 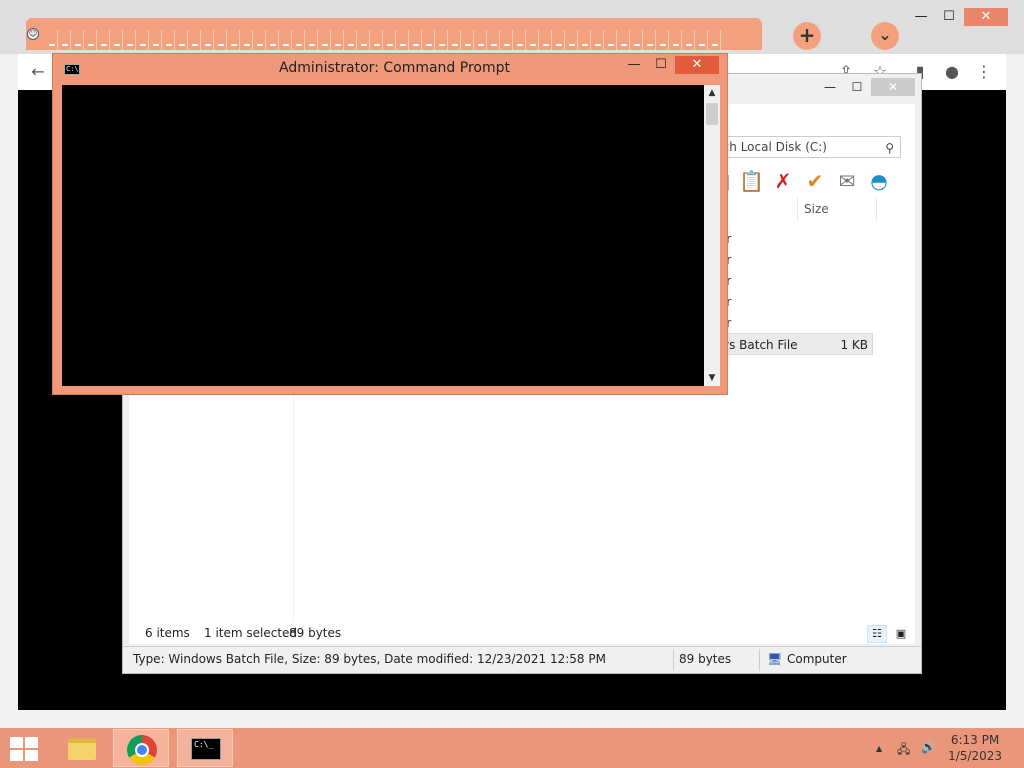 I want to click on taskbar-file-explorer, so click(x=81, y=748).